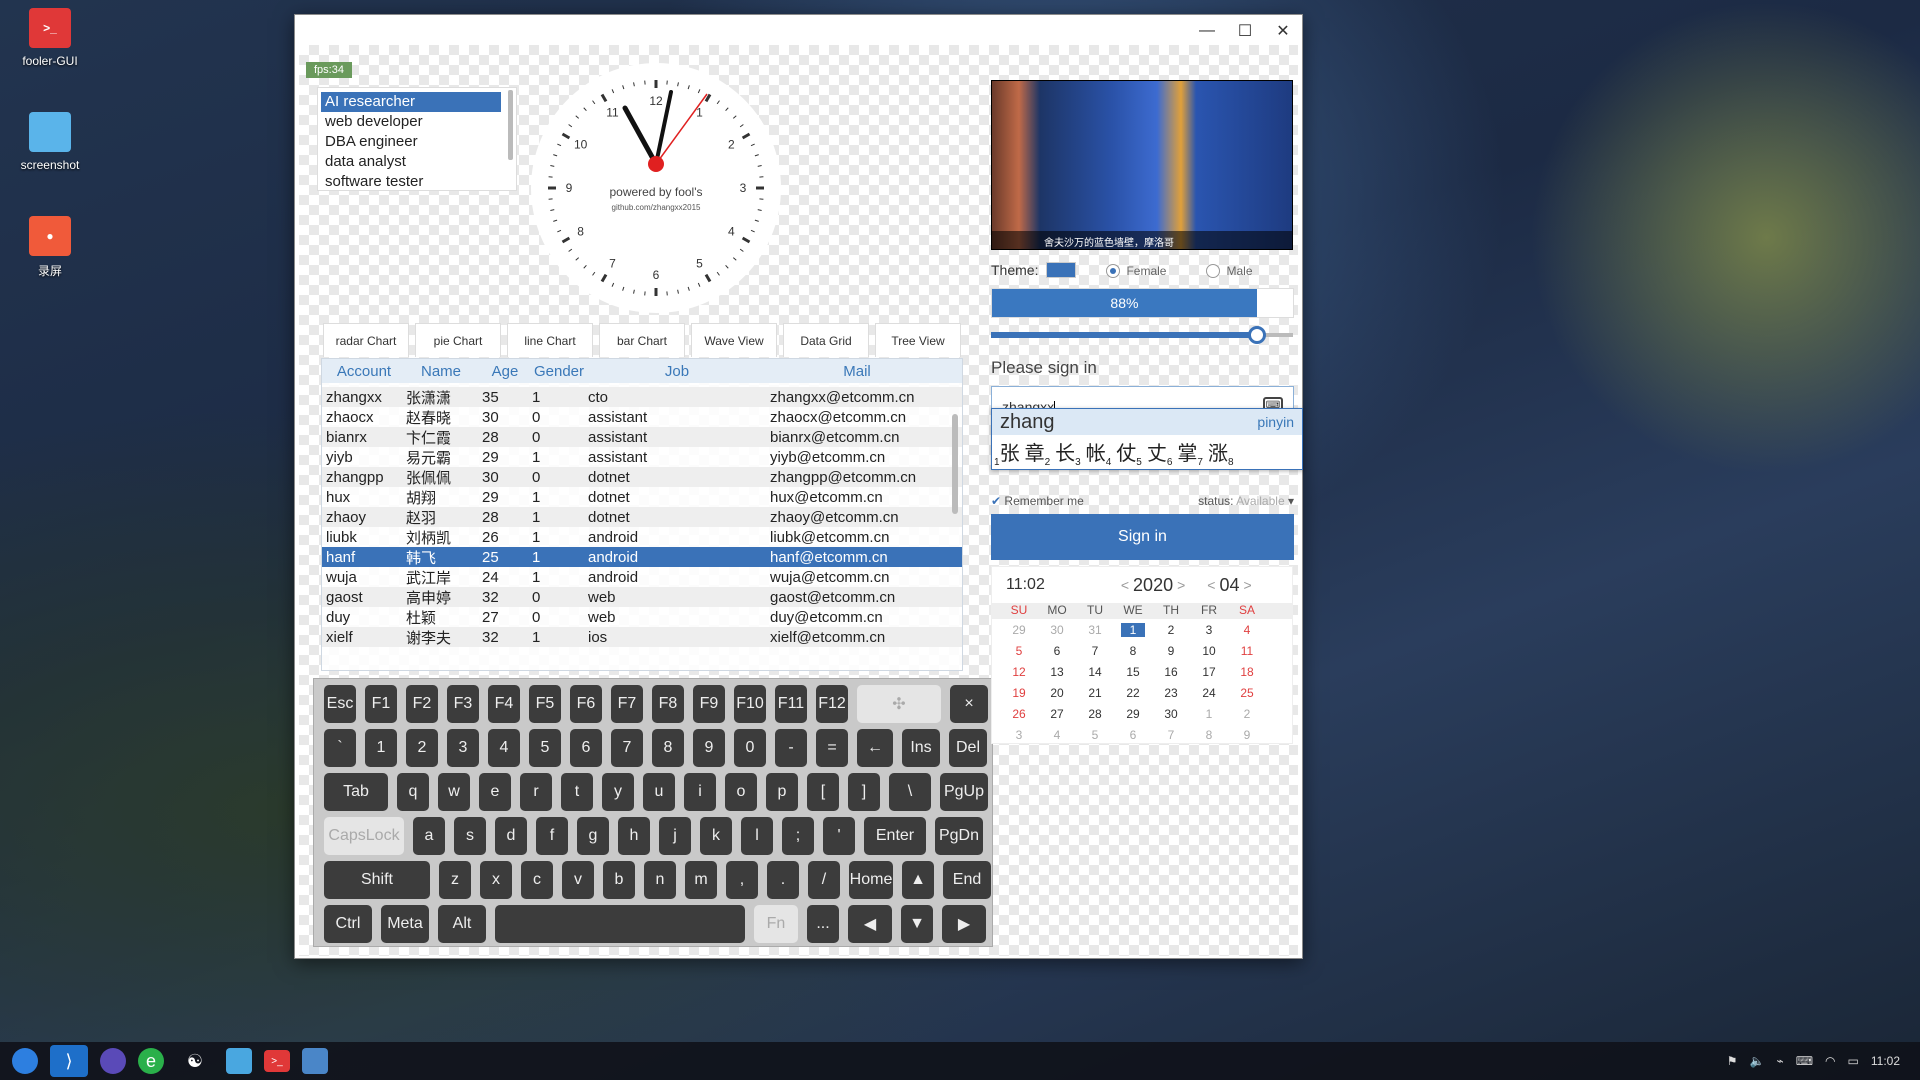 The image size is (1920, 1080). Describe the element at coordinates (1038, 452) in the screenshot. I see `ime-candidate: 章2` at that location.